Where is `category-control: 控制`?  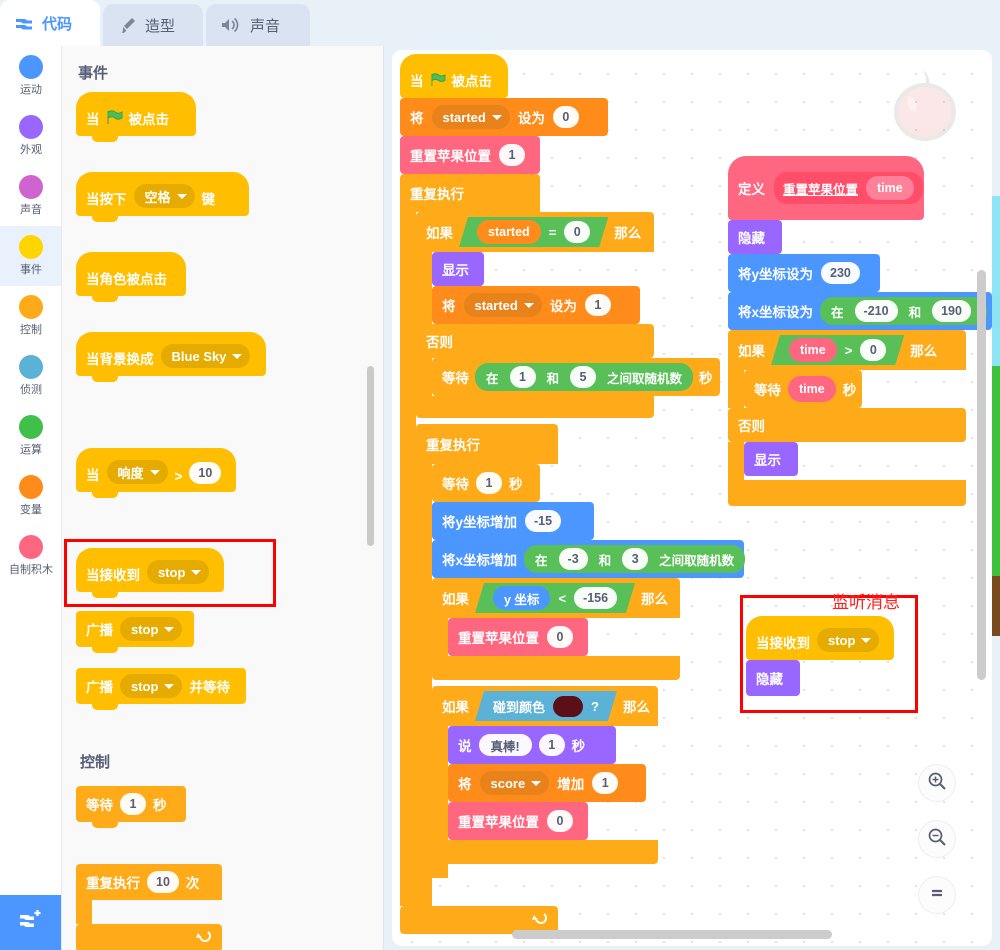
category-control: 控制 is located at coordinates (30, 316).